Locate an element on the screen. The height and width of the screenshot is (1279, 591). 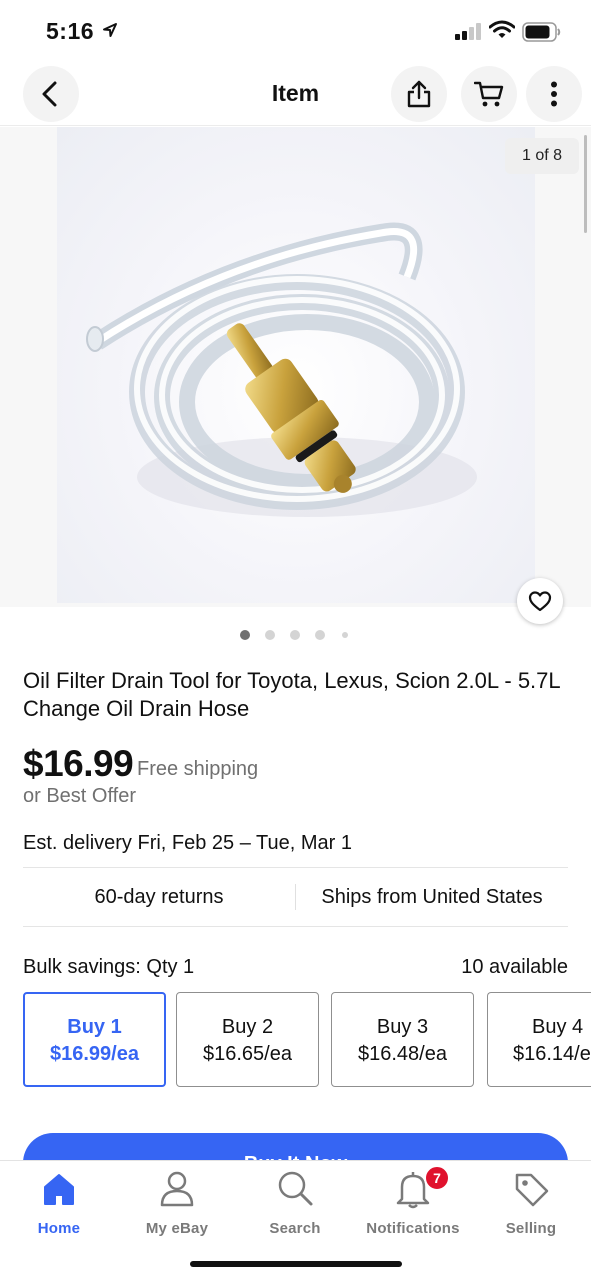
tier-qty: Buy 2 is located at coordinates (247, 1027).